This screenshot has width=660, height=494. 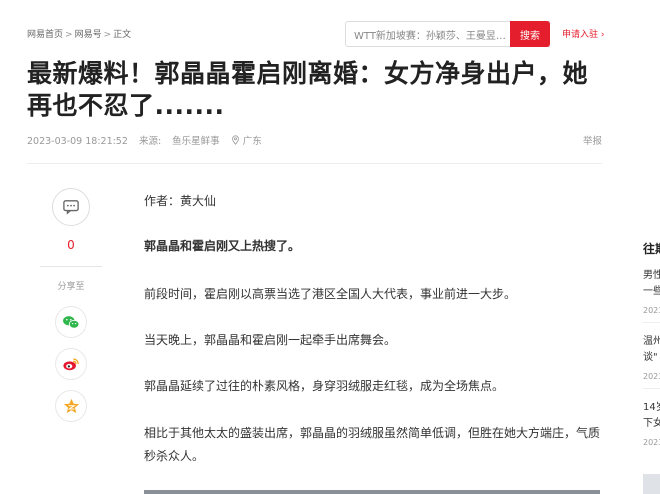 What do you see at coordinates (372, 492) in the screenshot?
I see `article-image` at bounding box center [372, 492].